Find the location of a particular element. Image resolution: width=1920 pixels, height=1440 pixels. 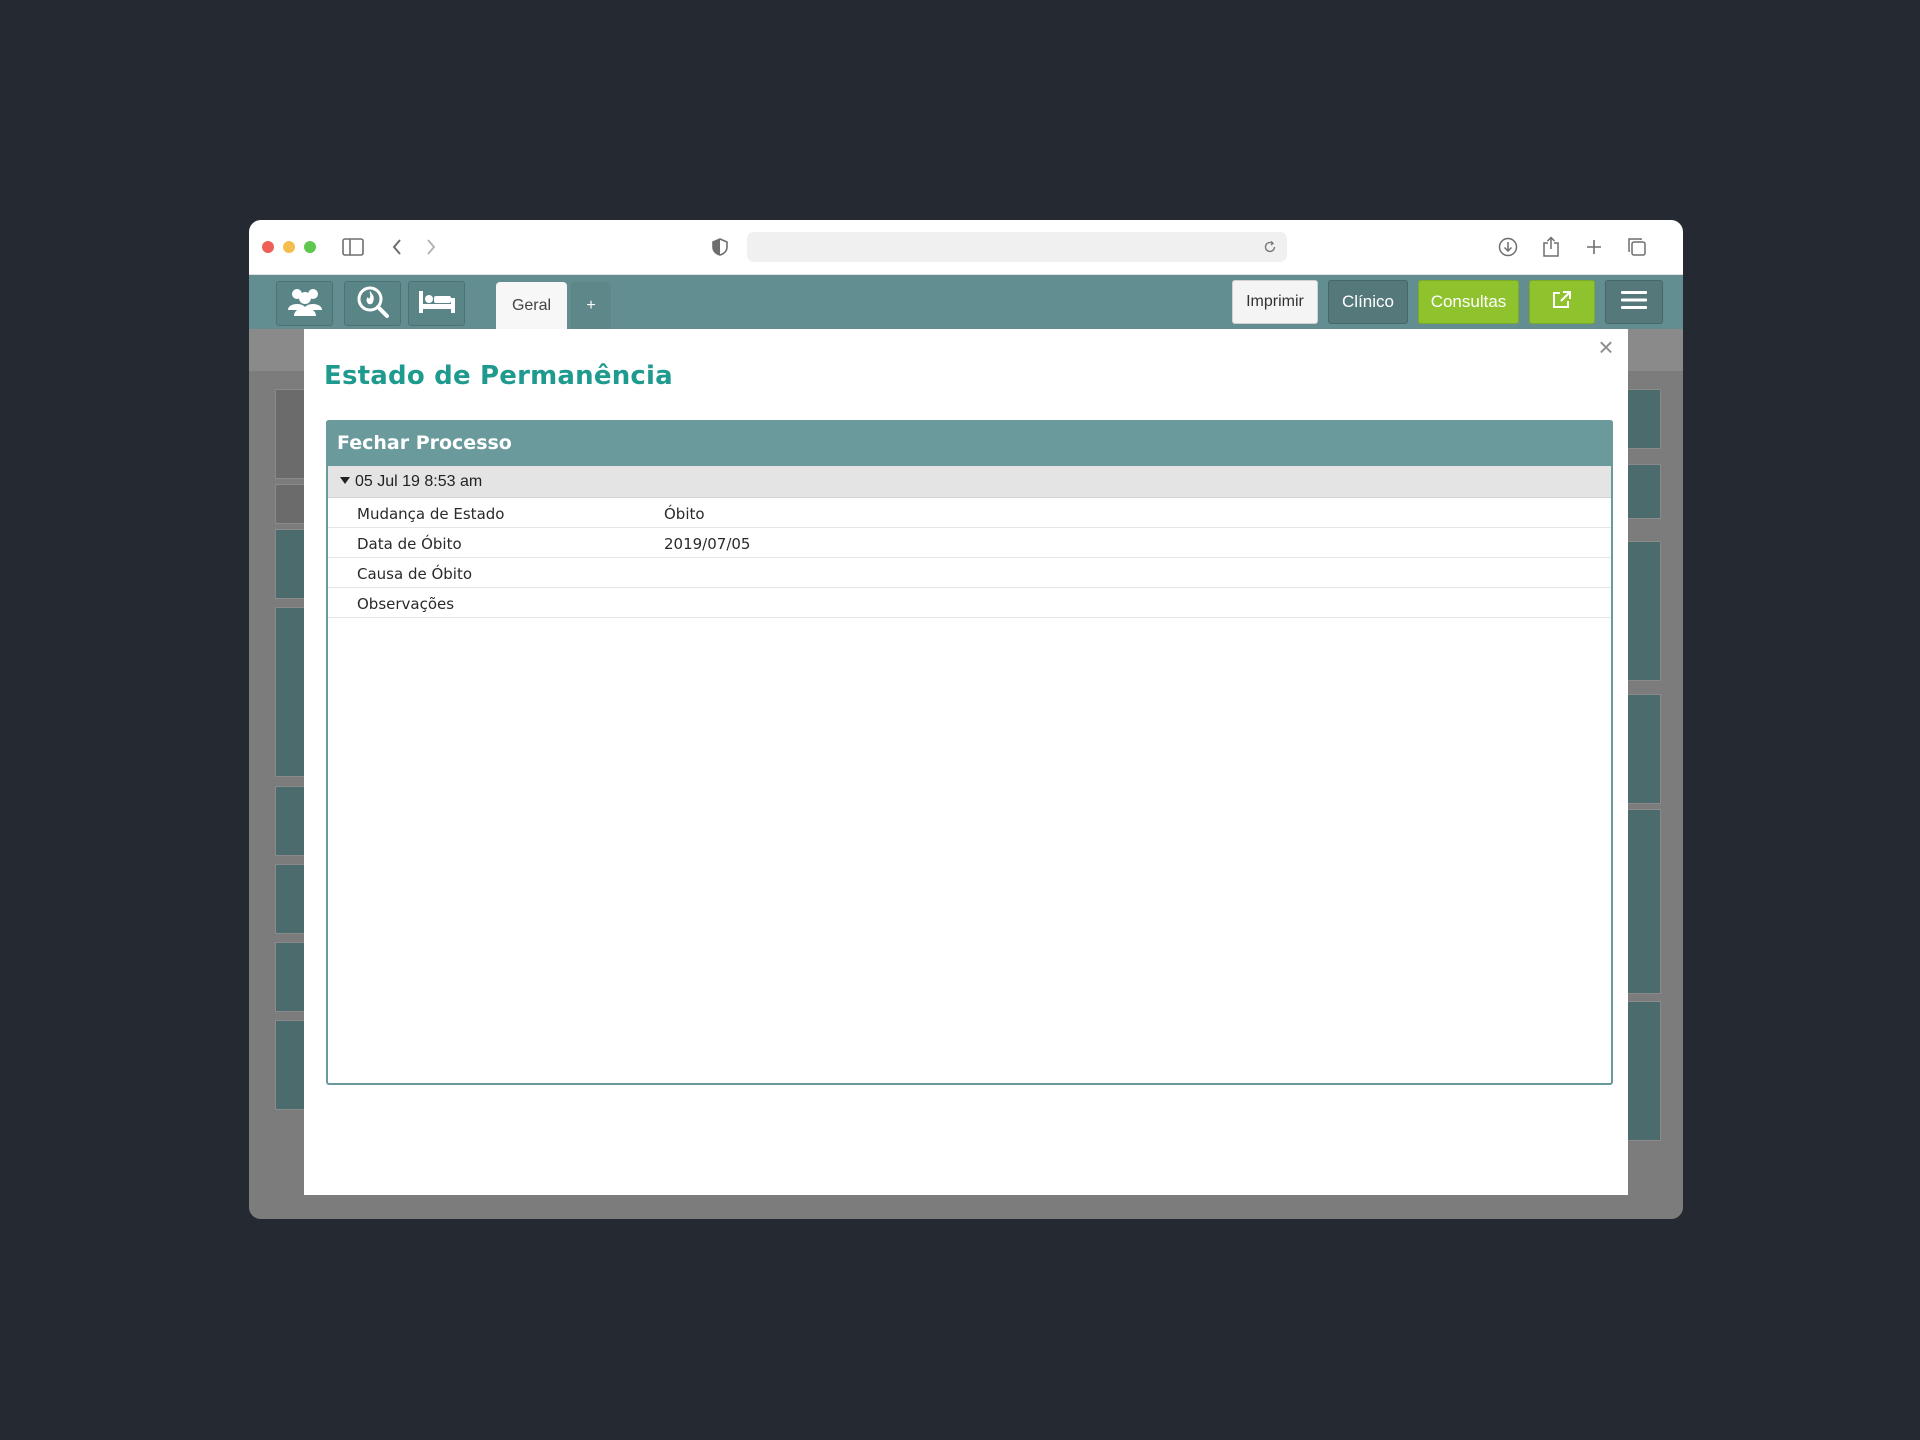

caret-down-icon is located at coordinates (345, 480).